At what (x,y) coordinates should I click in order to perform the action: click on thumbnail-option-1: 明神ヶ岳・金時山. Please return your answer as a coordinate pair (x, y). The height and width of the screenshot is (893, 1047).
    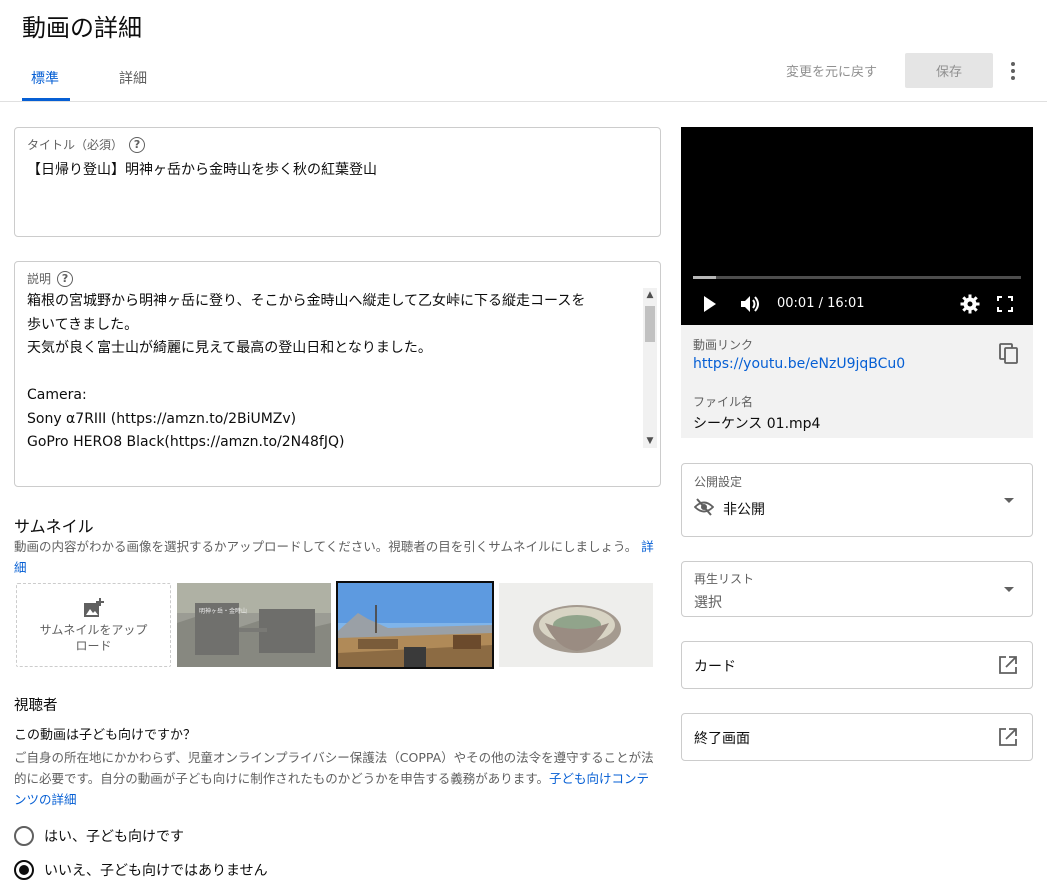
    Looking at the image, I should click on (254, 625).